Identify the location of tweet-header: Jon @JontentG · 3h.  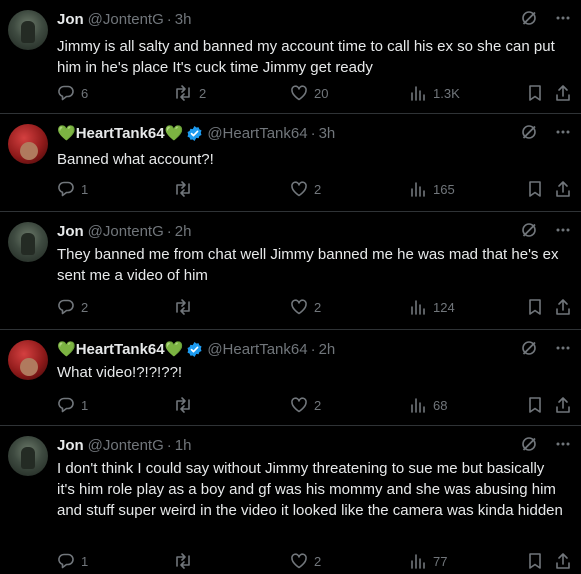
(124, 19).